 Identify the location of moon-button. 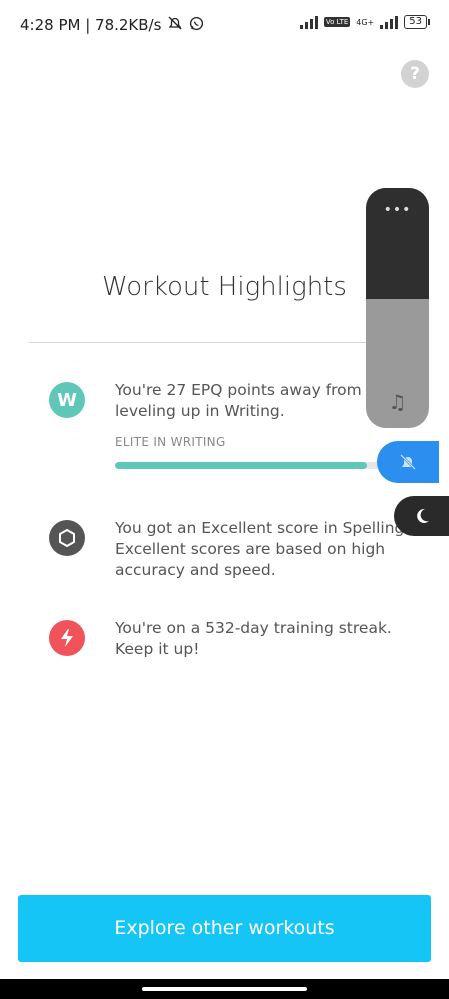
(421, 516).